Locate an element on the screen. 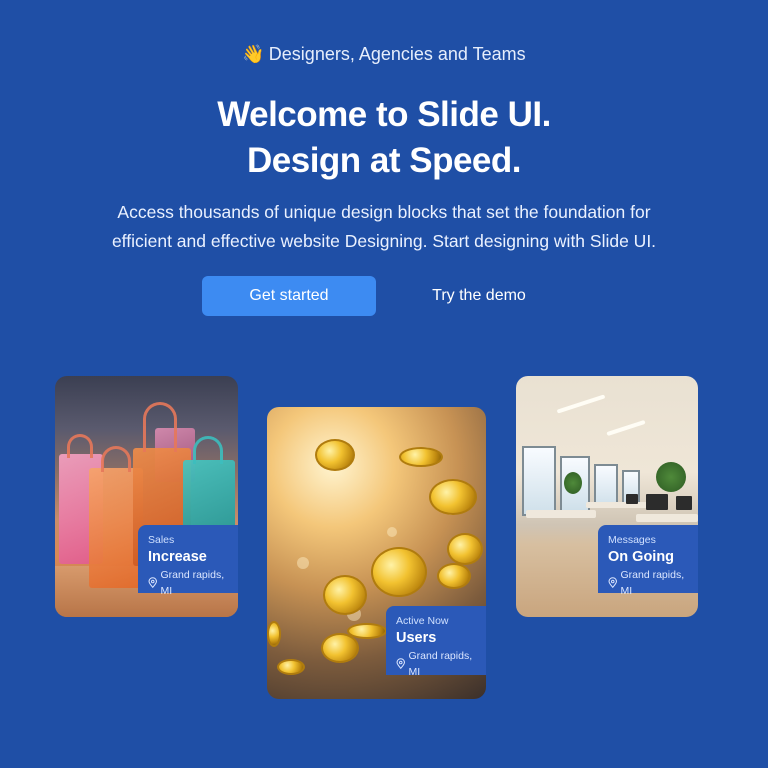 Image resolution: width=768 pixels, height=768 pixels. title-line-2: Design at Speed. is located at coordinates (384, 160).